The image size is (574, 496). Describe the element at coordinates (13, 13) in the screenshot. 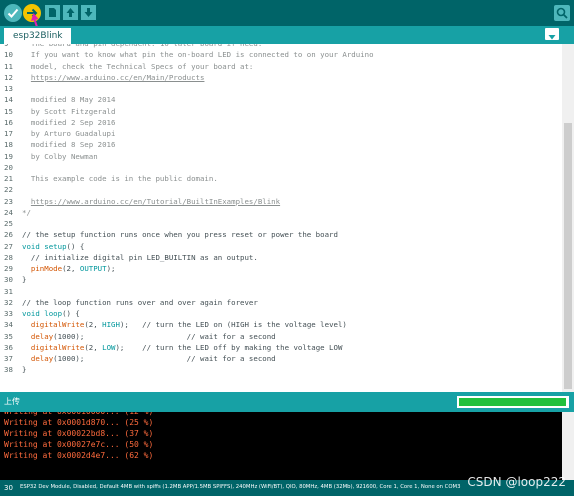

I see `verify-button` at that location.